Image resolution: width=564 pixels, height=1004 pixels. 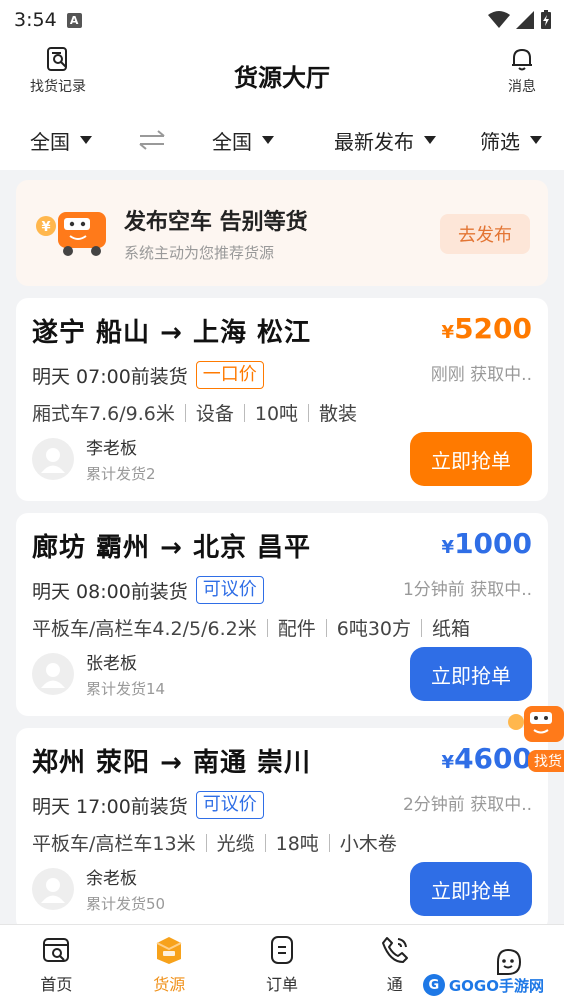 I want to click on signal-icon, so click(x=525, y=20).